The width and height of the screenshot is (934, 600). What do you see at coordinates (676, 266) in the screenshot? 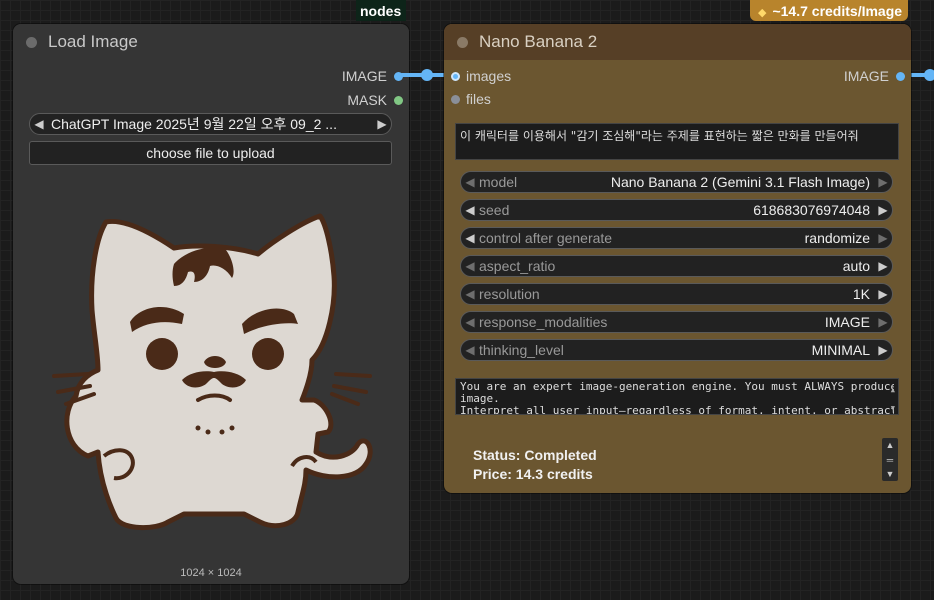
I see `aspect-ratio-combo: ◀ aspect_ratio auto ▶` at bounding box center [676, 266].